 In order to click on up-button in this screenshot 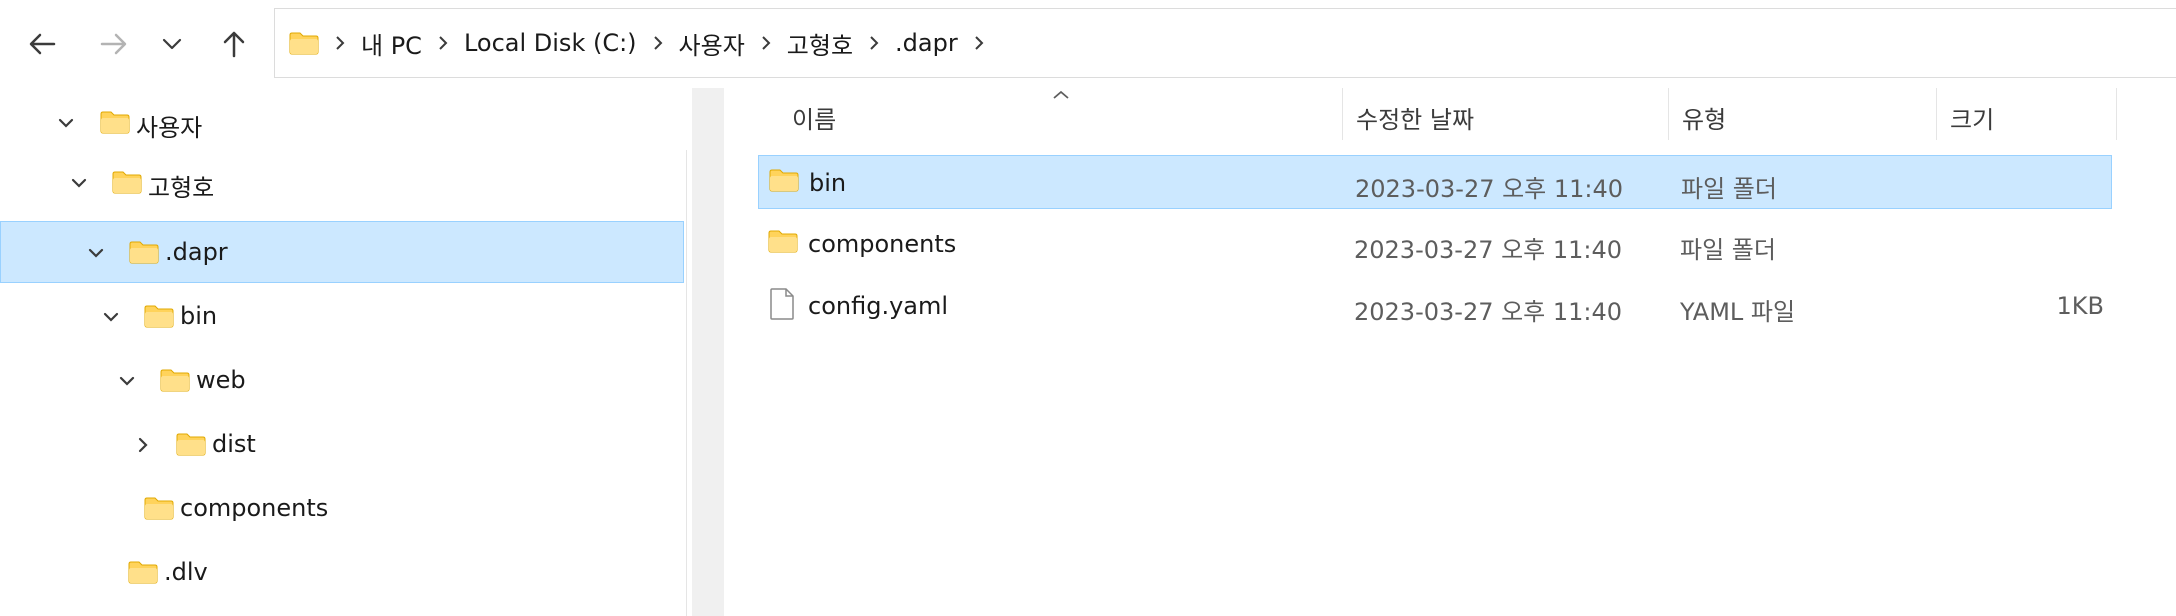, I will do `click(234, 44)`.